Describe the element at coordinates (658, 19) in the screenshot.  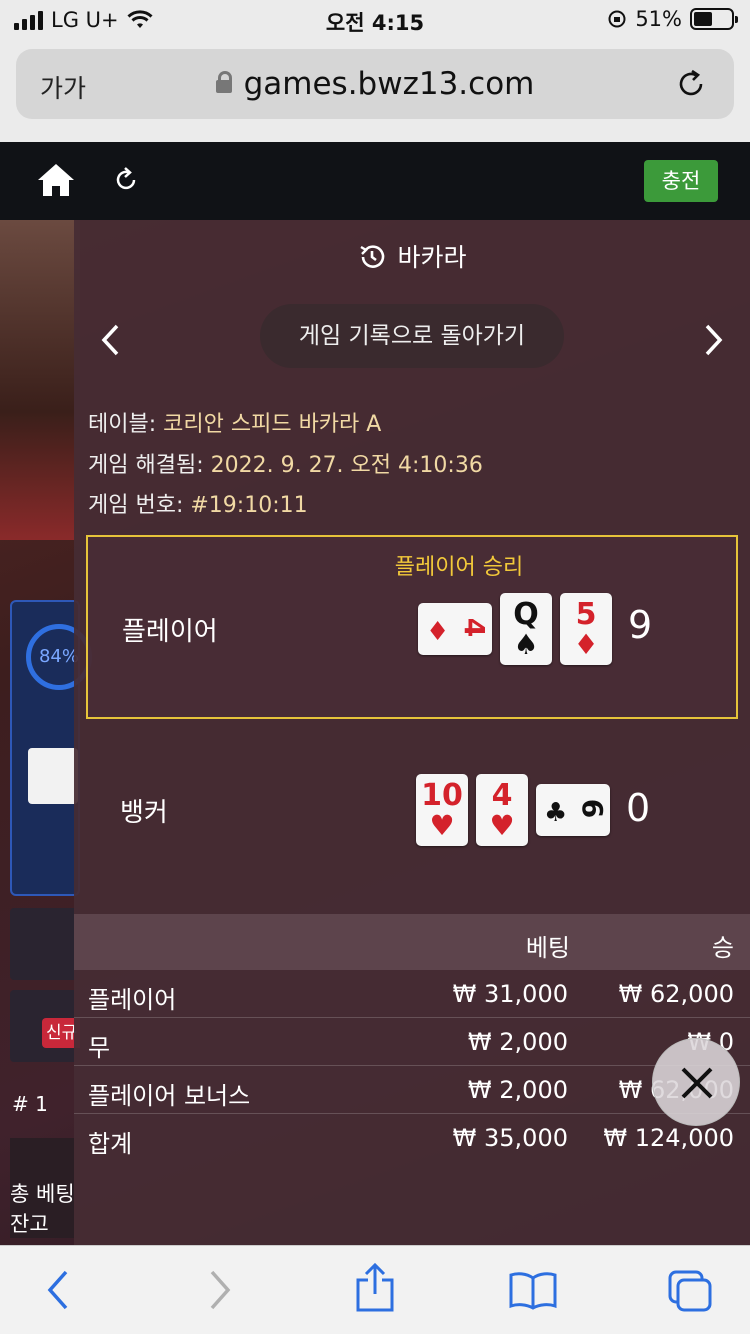
I see `battery-percent: 51%` at that location.